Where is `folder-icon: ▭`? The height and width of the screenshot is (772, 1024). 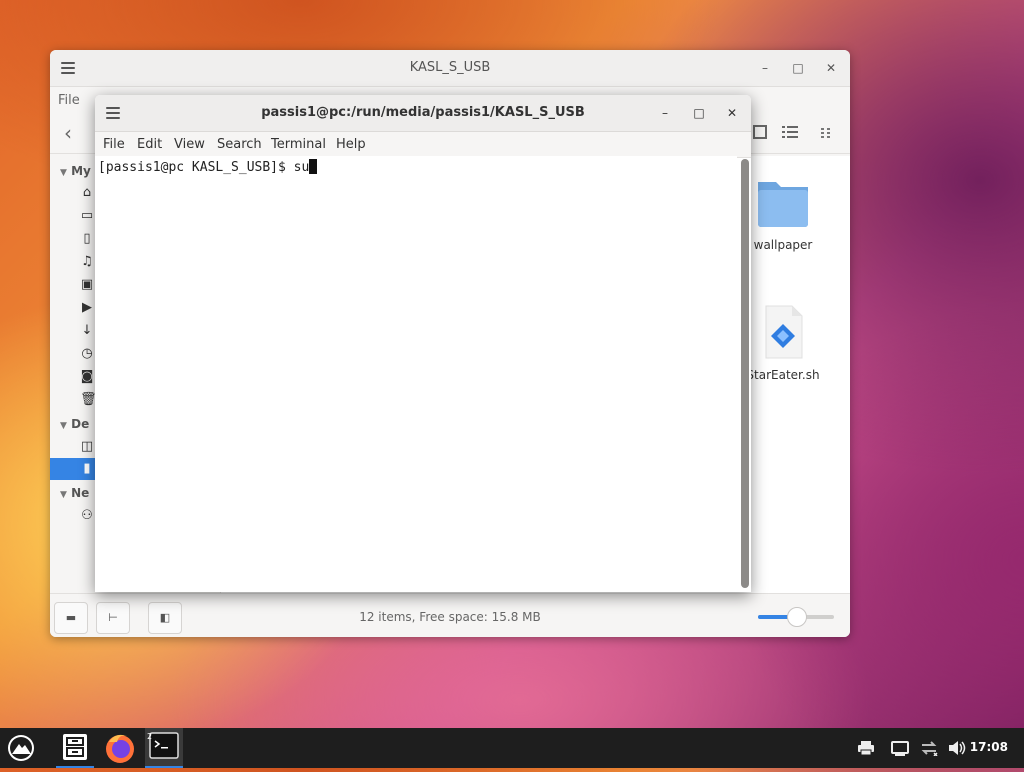 folder-icon: ▭ is located at coordinates (87, 216).